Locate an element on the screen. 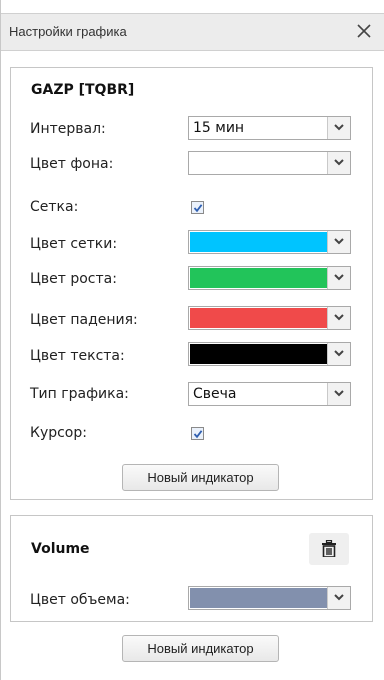  text-color-swatch is located at coordinates (258, 354).